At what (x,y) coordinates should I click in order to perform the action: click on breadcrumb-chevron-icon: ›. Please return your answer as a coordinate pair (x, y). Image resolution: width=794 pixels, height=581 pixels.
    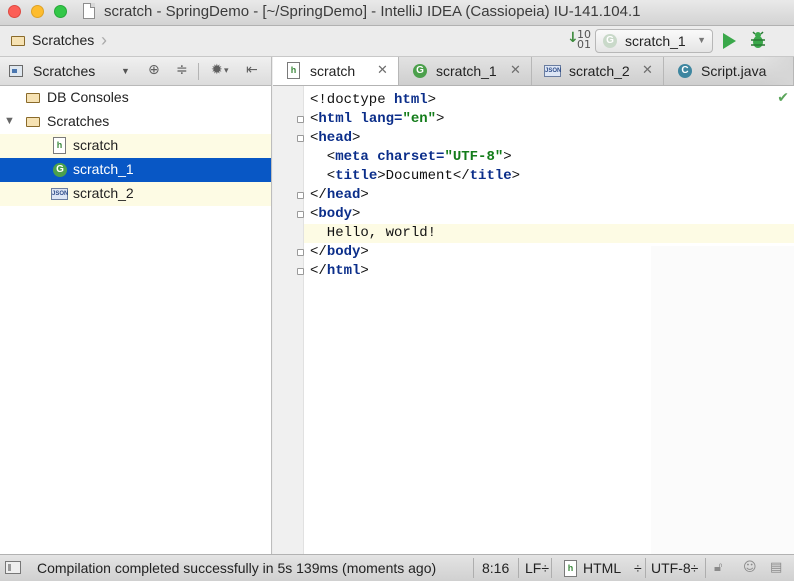
    Looking at the image, I should click on (104, 40).